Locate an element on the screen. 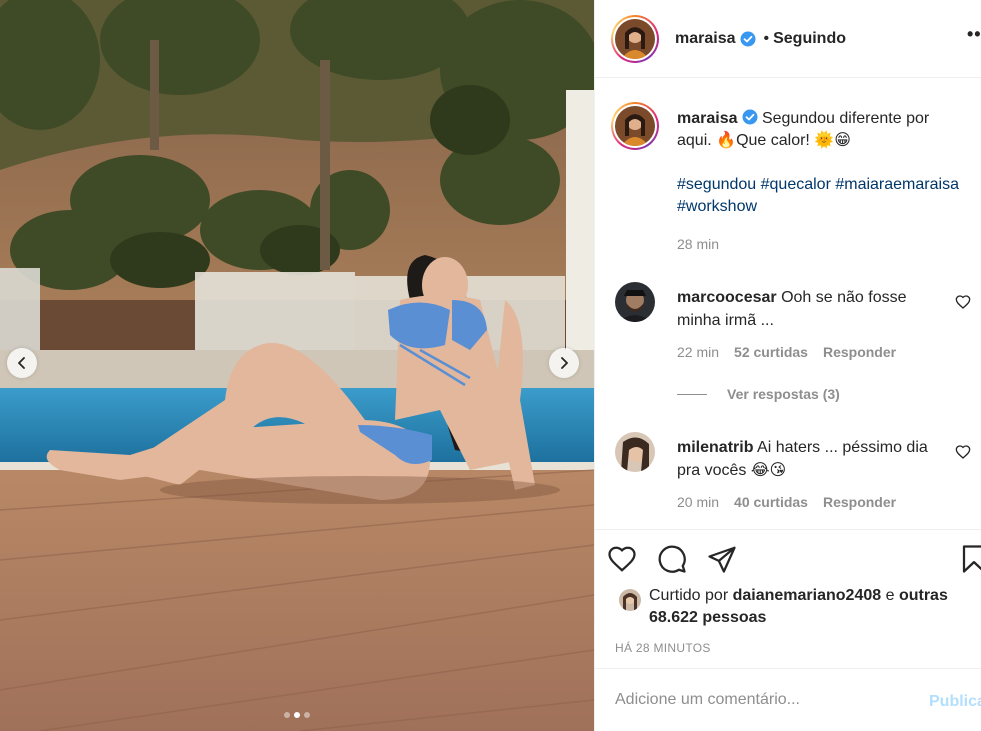  carousel-next-button is located at coordinates (564, 363).